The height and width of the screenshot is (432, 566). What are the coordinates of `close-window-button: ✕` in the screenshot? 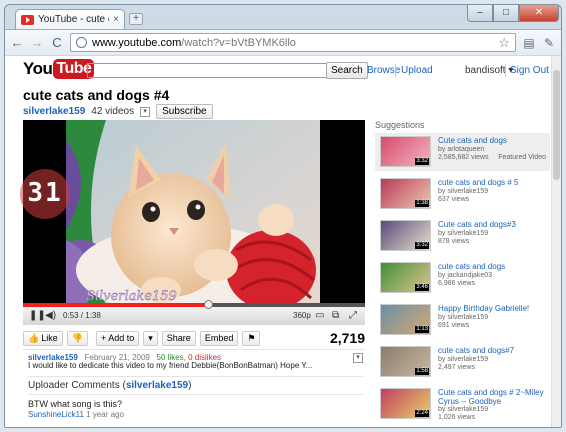 It's located at (539, 13).